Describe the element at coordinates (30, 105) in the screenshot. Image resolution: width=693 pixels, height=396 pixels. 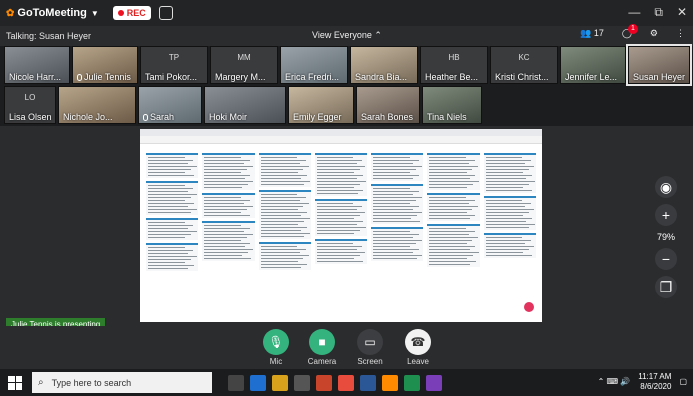
I see `participant-tile: LO Lisa Olsen` at that location.